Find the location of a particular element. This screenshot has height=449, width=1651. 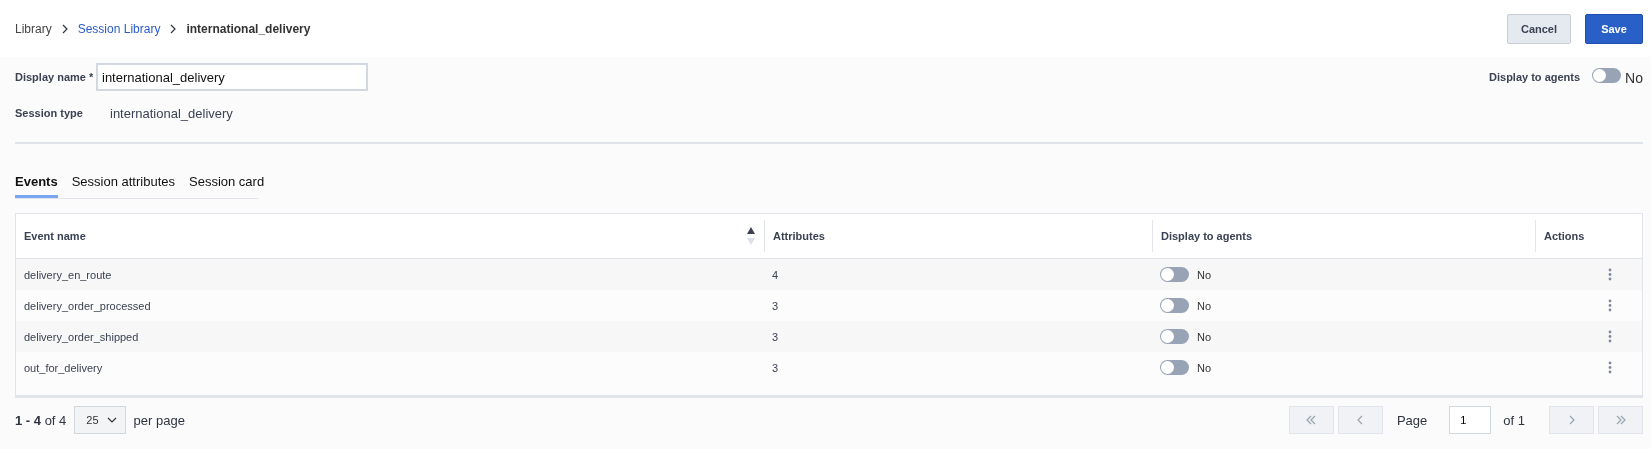

column-header: Display to agents is located at coordinates (1207, 236).